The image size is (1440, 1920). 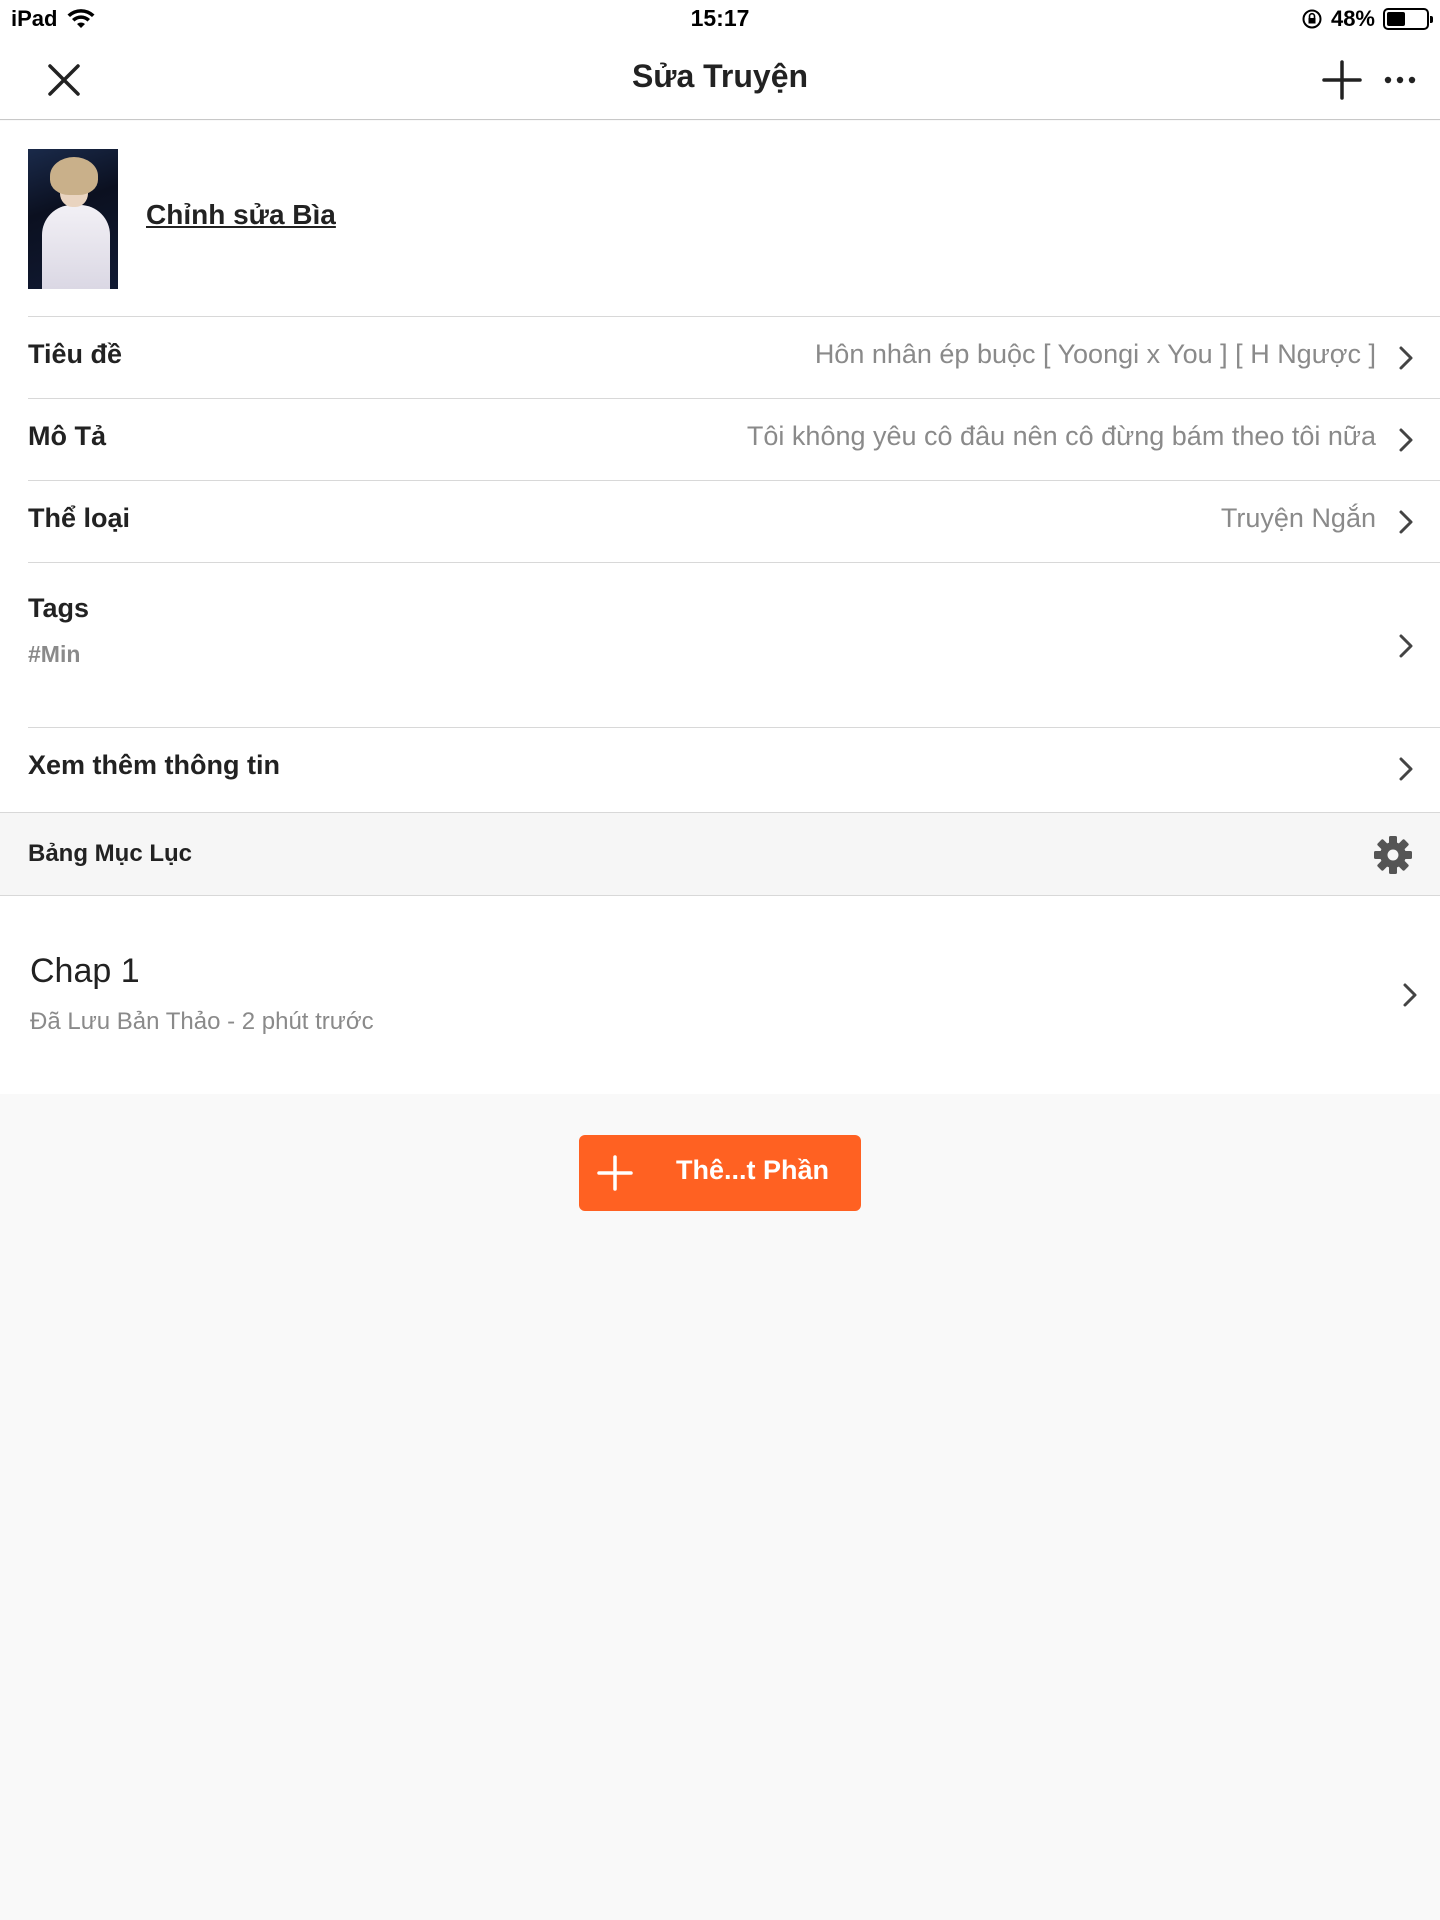 I want to click on tags-row: Tags #Min, so click(x=734, y=644).